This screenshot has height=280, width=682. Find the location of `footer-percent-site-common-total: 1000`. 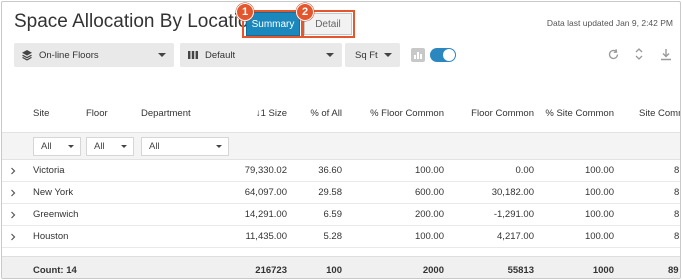

footer-percent-site-common-total: 1000 is located at coordinates (603, 270).